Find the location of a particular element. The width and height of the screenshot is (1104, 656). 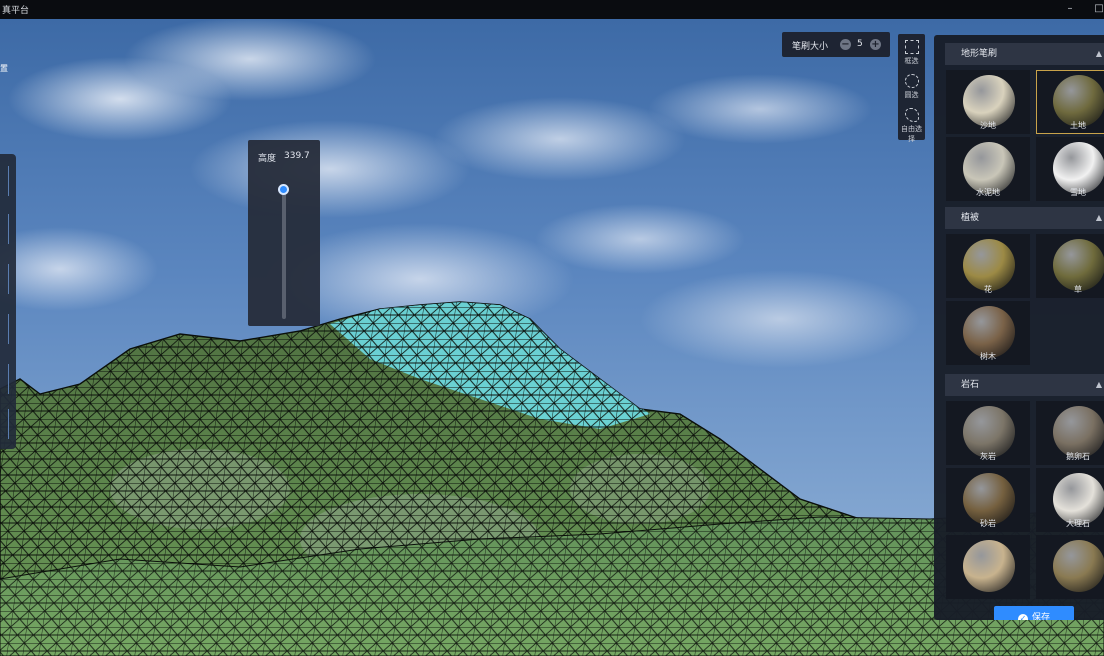

height-slider-panel: 高度 339.7 is located at coordinates (284, 233).